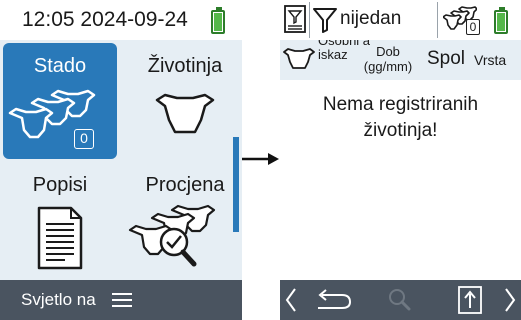 The width and height of the screenshot is (521, 320). What do you see at coordinates (291, 300) in the screenshot?
I see `chevron-left-icon` at bounding box center [291, 300].